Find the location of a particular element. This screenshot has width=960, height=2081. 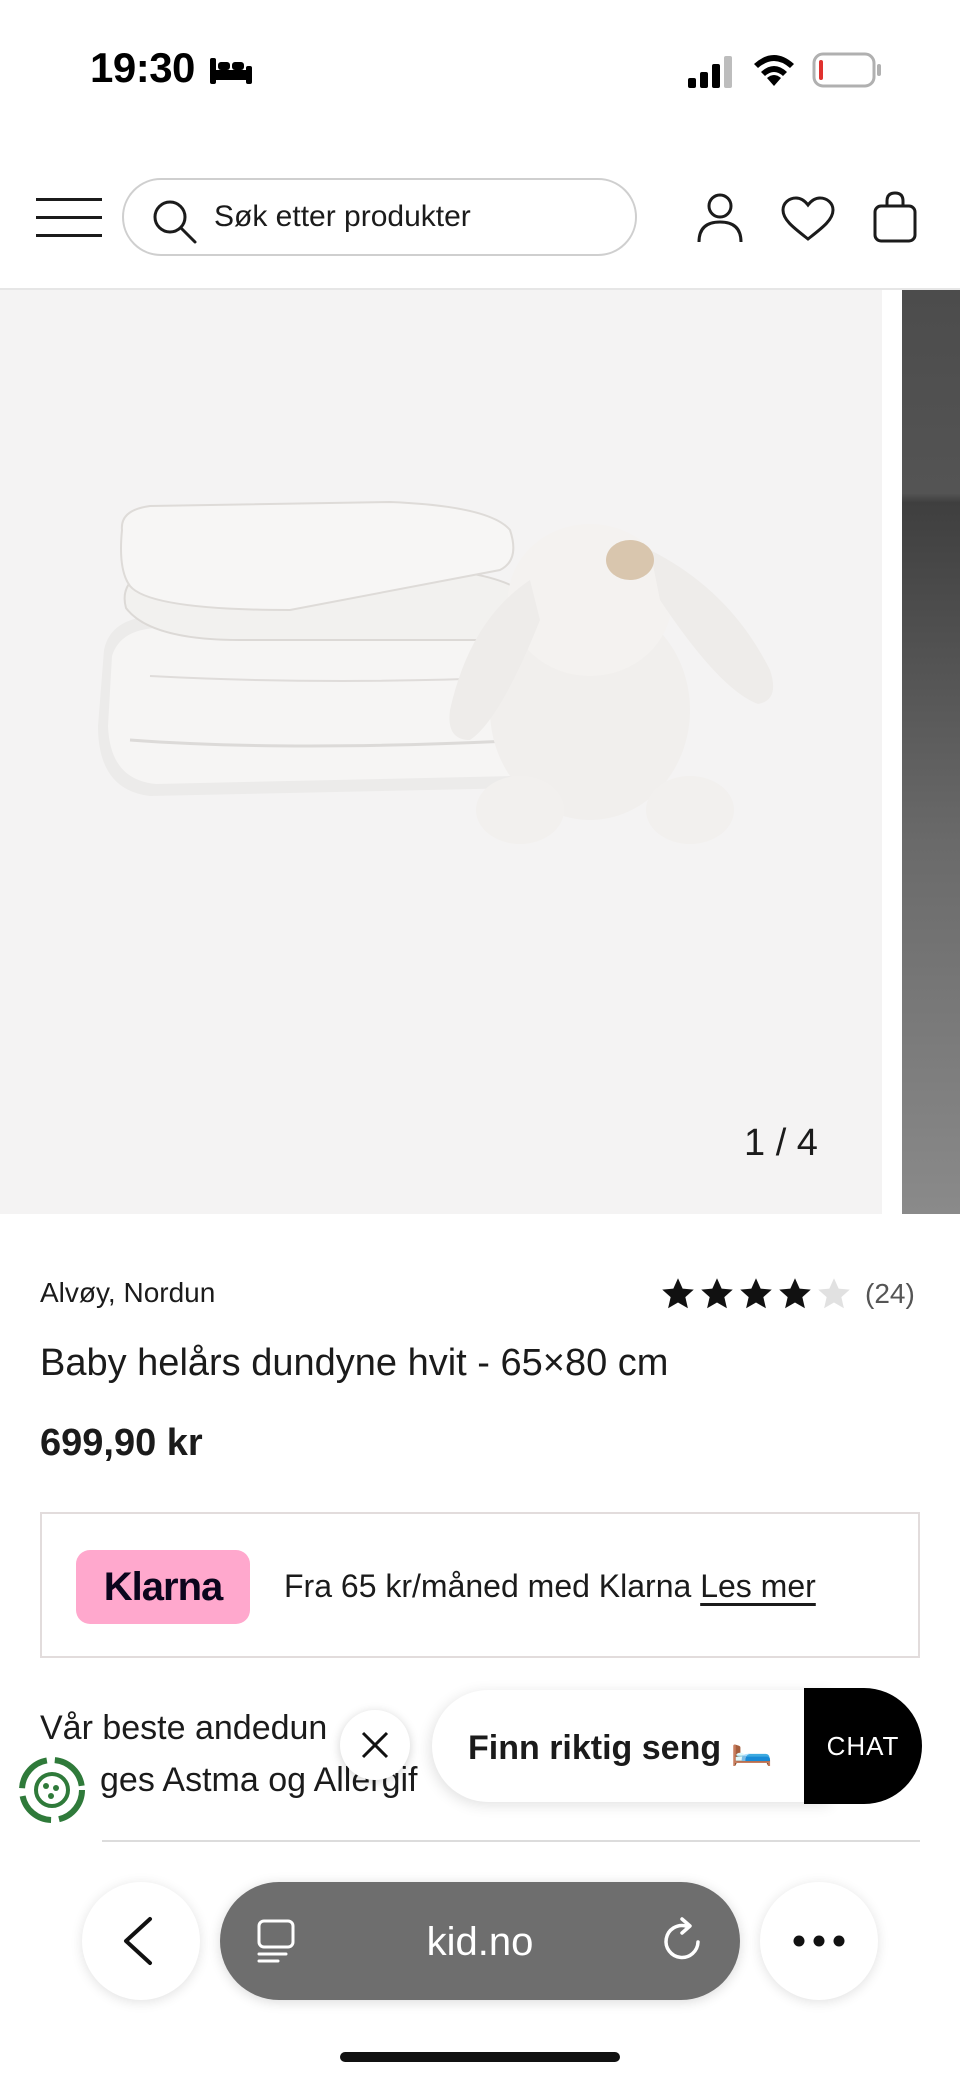

close-icon is located at coordinates (375, 1745).